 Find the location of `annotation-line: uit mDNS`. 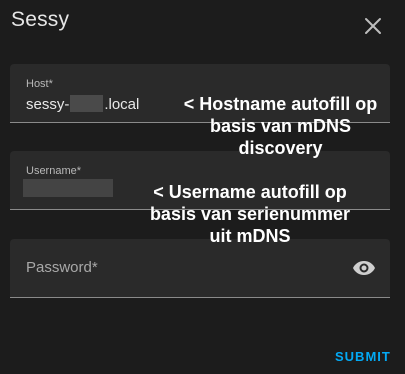

annotation-line: uit mDNS is located at coordinates (250, 236).